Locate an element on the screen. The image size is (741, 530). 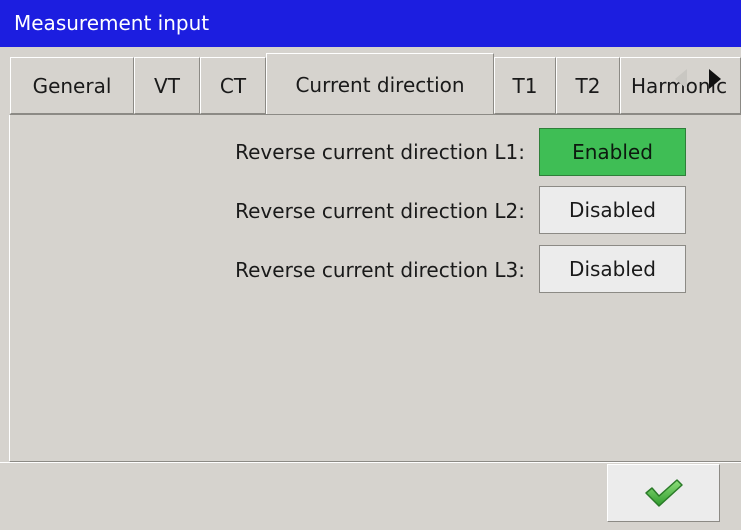
setting-label-l3: Reverse current direction L3: is located at coordinates (380, 270).